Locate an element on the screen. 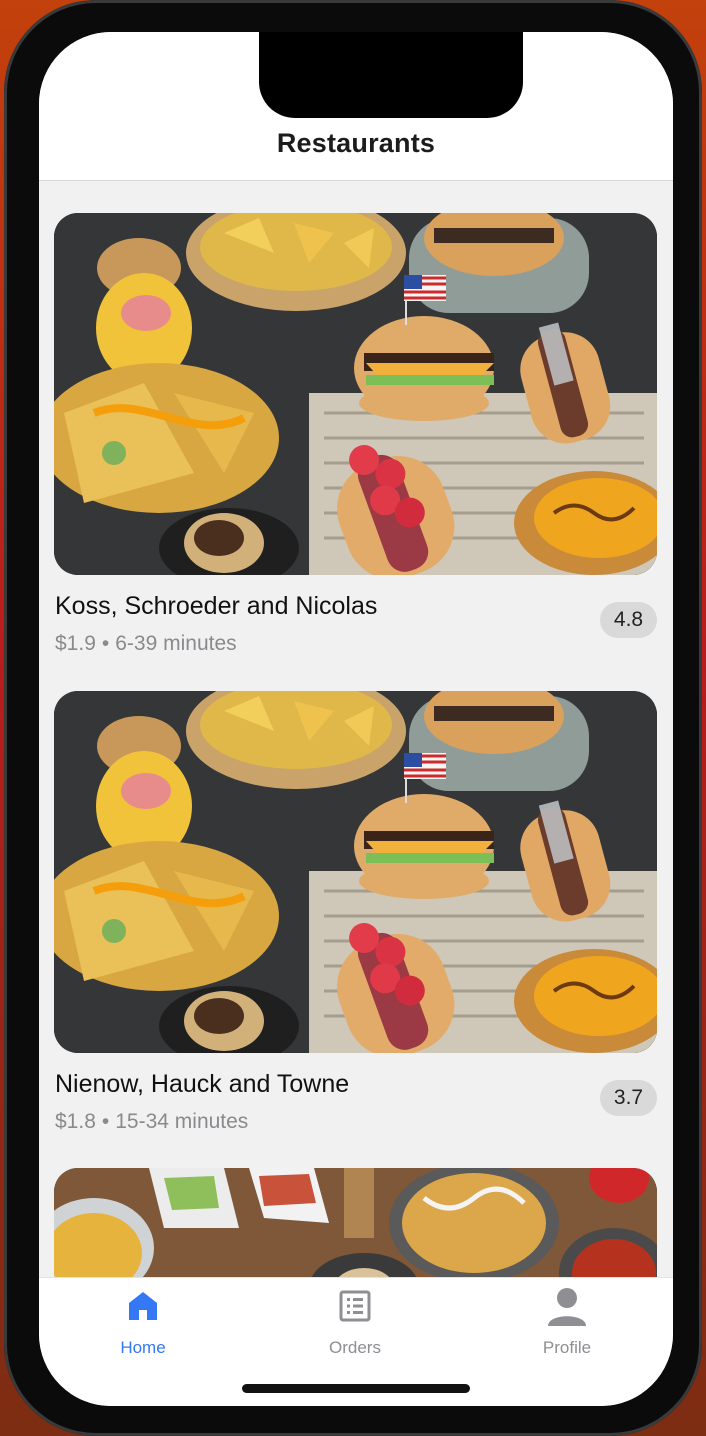 Image resolution: width=706 pixels, height=1436 pixels. rating-badge: 4.8 is located at coordinates (628, 620).